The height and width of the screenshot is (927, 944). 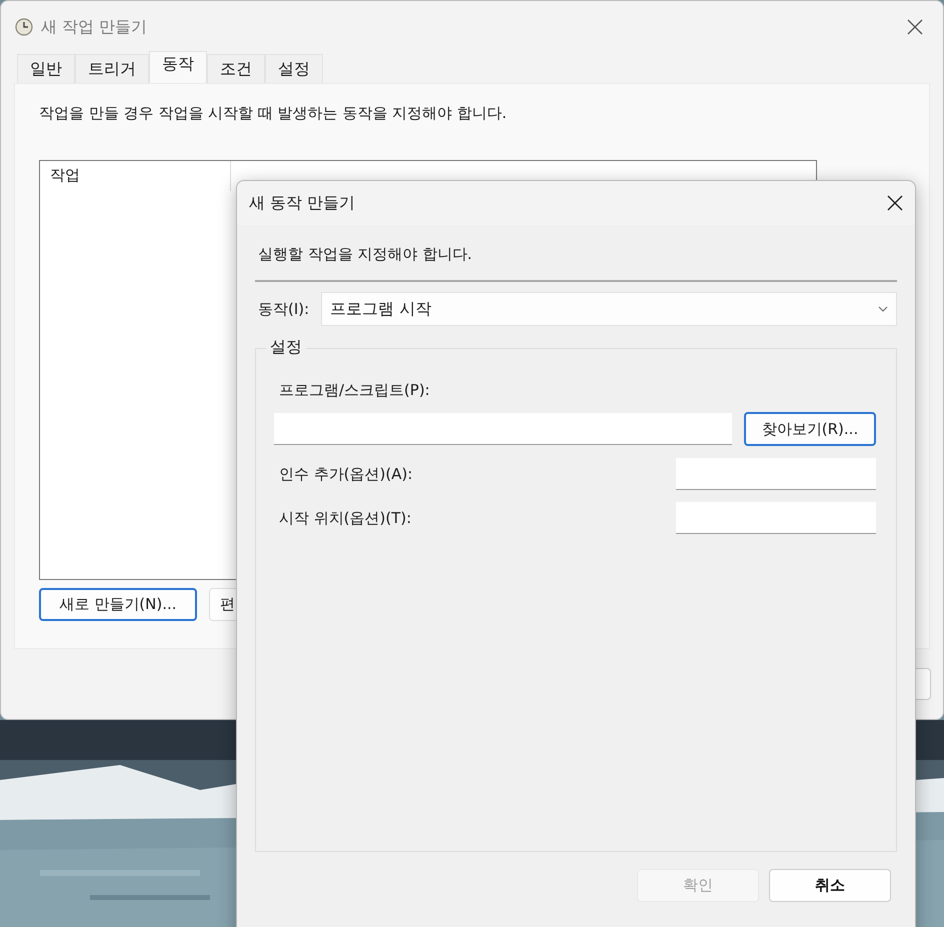 What do you see at coordinates (345, 518) in the screenshot?
I see `field-label: 시작 위치(옵션)(T):` at bounding box center [345, 518].